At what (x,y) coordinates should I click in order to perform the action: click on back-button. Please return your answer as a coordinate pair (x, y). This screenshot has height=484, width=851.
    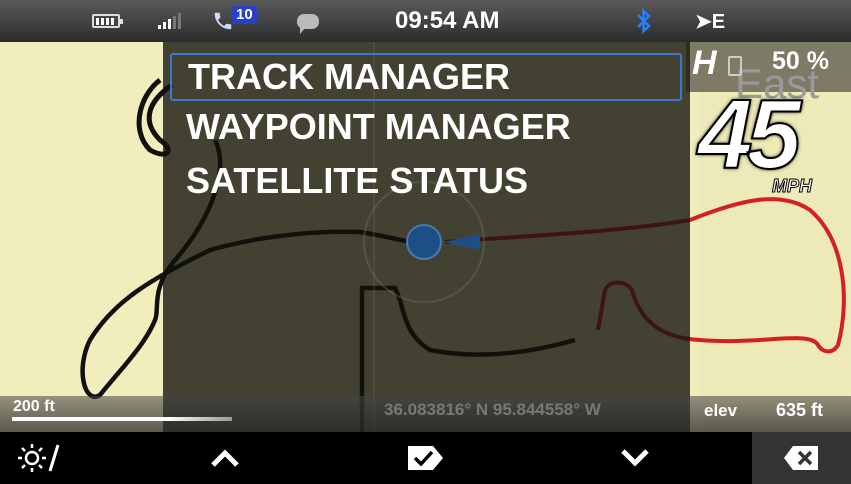
    Looking at the image, I should click on (801, 458).